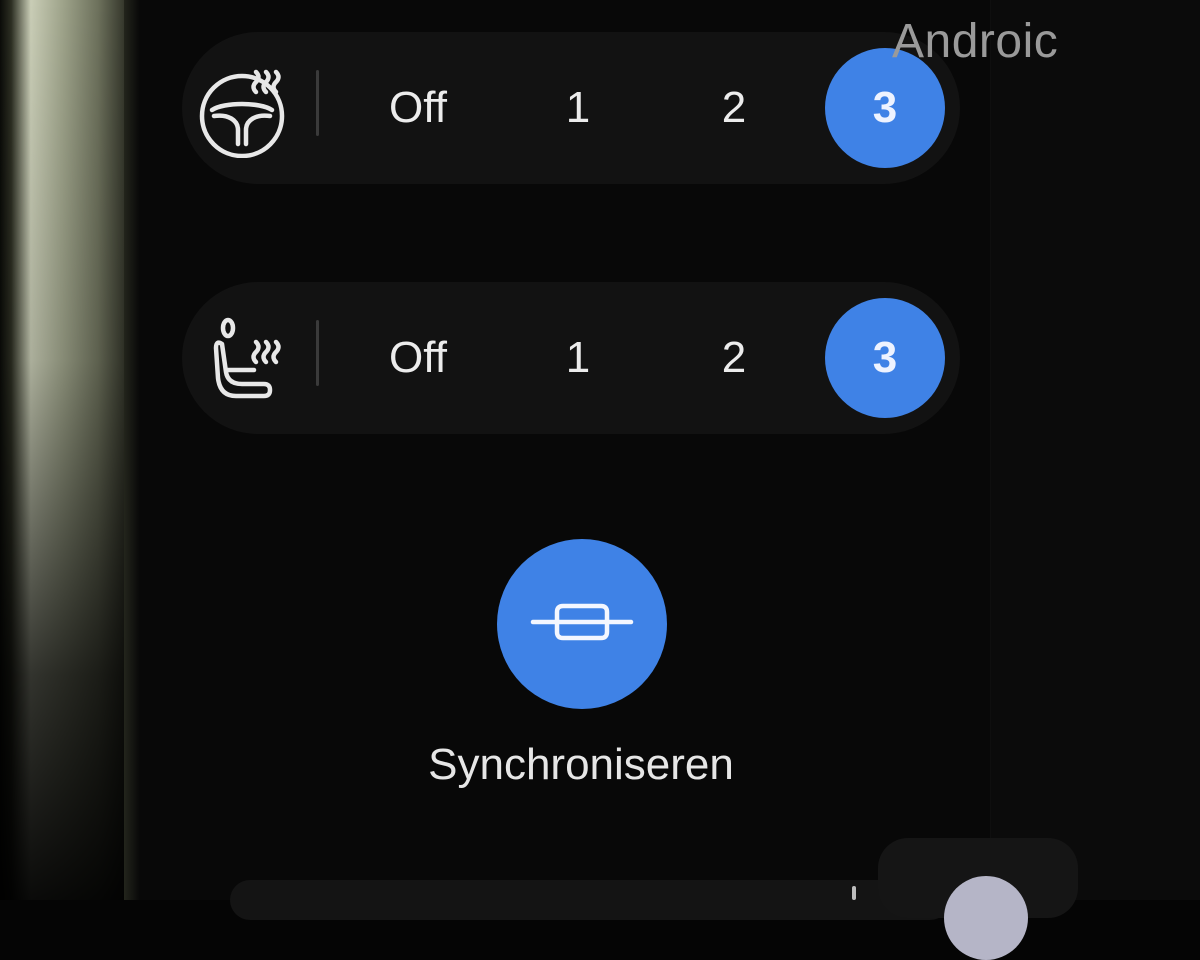 The image size is (1200, 960). I want to click on bottom-bar-marker, so click(854, 893).